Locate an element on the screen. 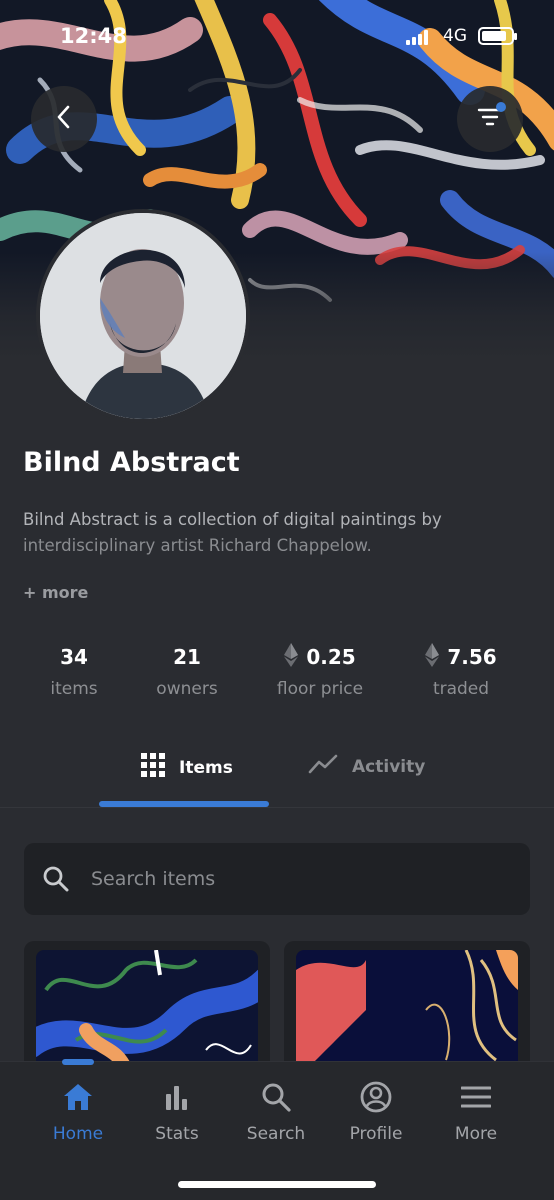  nav-search: Search is located at coordinates (276, 1112).